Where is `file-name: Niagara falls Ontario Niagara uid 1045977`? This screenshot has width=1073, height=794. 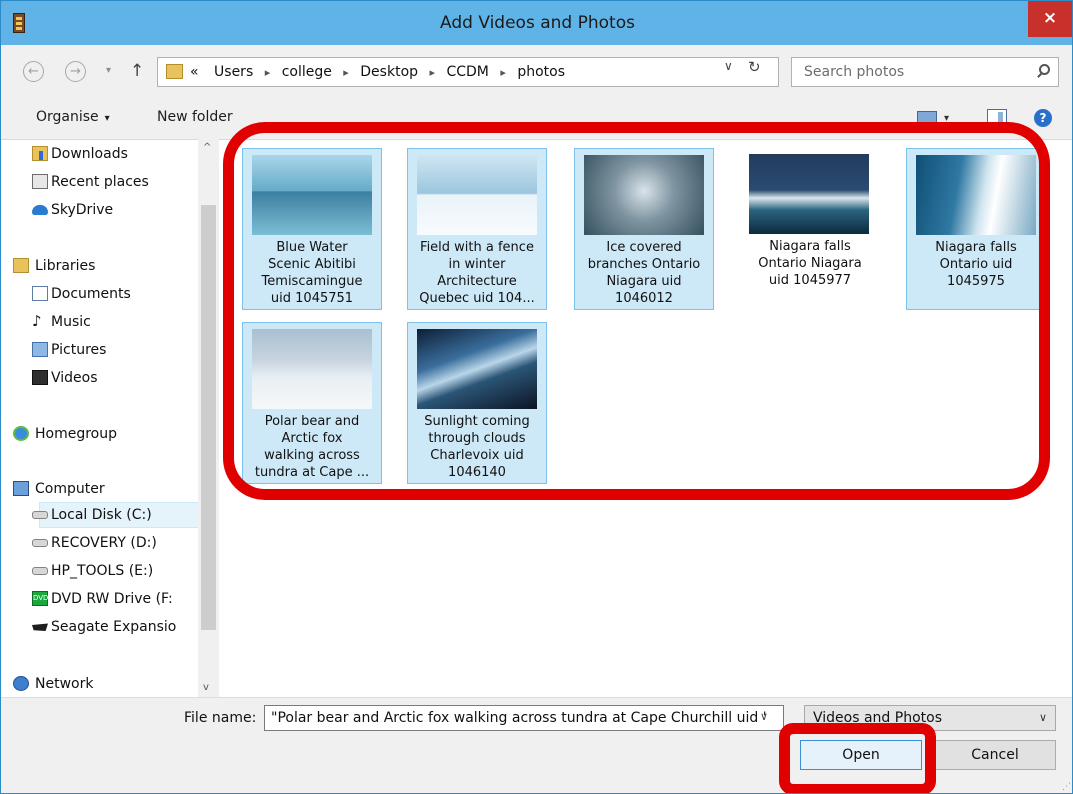 file-name: Niagara falls Ontario Niagara uid 1045977 is located at coordinates (810, 263).